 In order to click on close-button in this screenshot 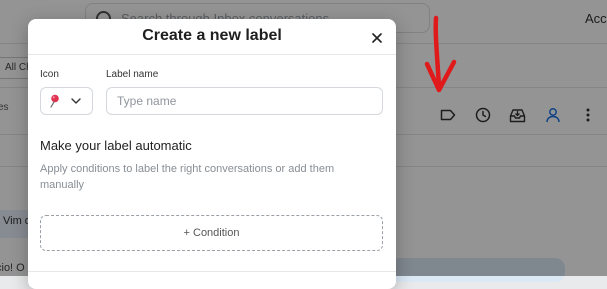, I will do `click(377, 38)`.